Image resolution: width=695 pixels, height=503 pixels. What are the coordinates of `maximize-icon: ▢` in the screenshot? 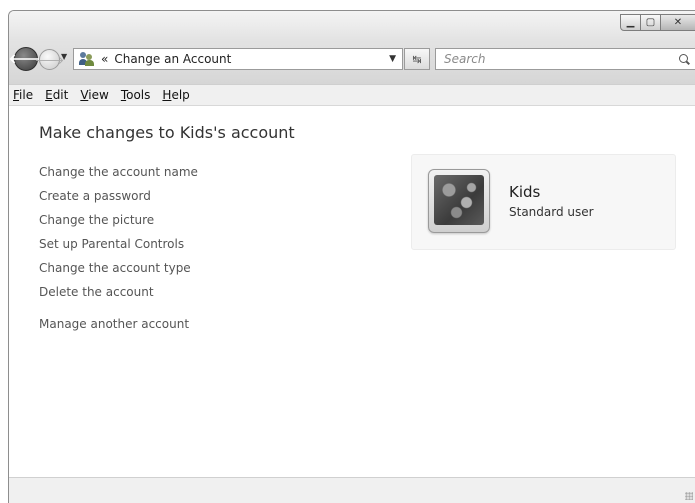 It's located at (650, 22).